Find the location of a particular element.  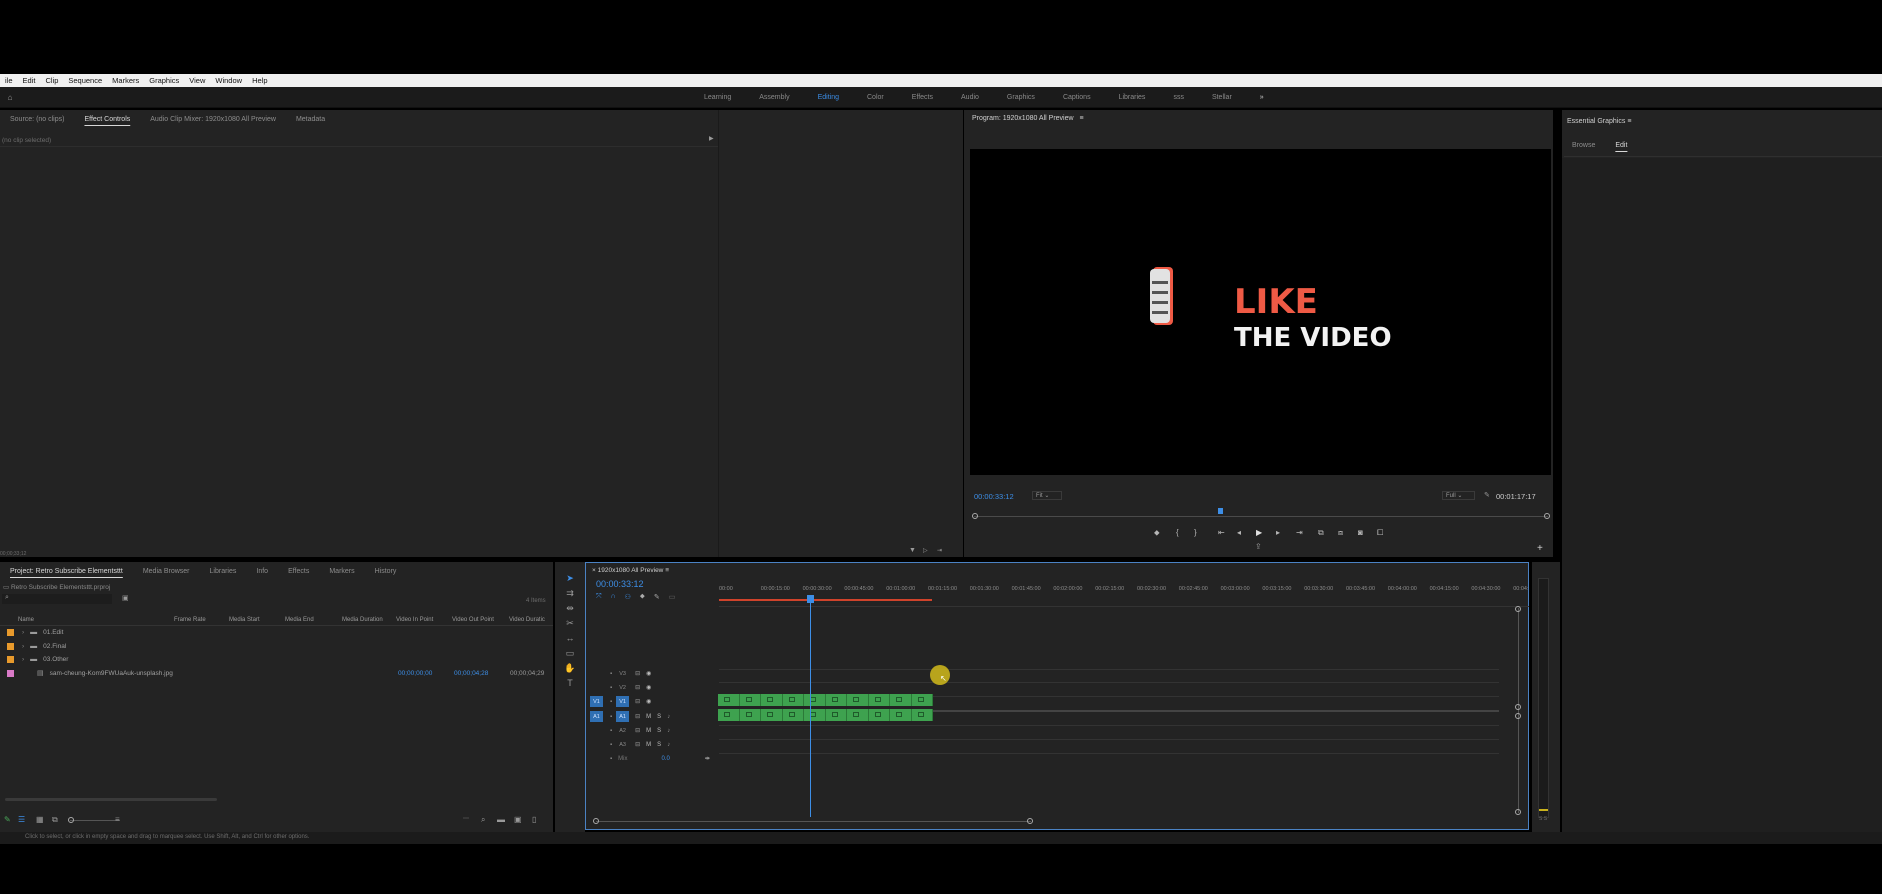

project-tab-4: Effects is located at coordinates (298, 571).